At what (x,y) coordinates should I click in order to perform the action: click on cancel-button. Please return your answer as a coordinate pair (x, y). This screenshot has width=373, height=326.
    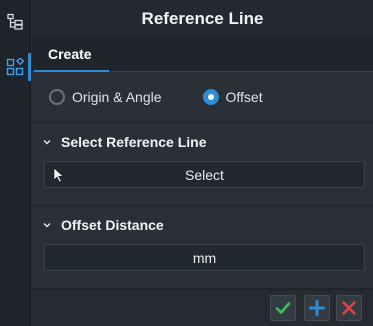
    Looking at the image, I should click on (349, 308).